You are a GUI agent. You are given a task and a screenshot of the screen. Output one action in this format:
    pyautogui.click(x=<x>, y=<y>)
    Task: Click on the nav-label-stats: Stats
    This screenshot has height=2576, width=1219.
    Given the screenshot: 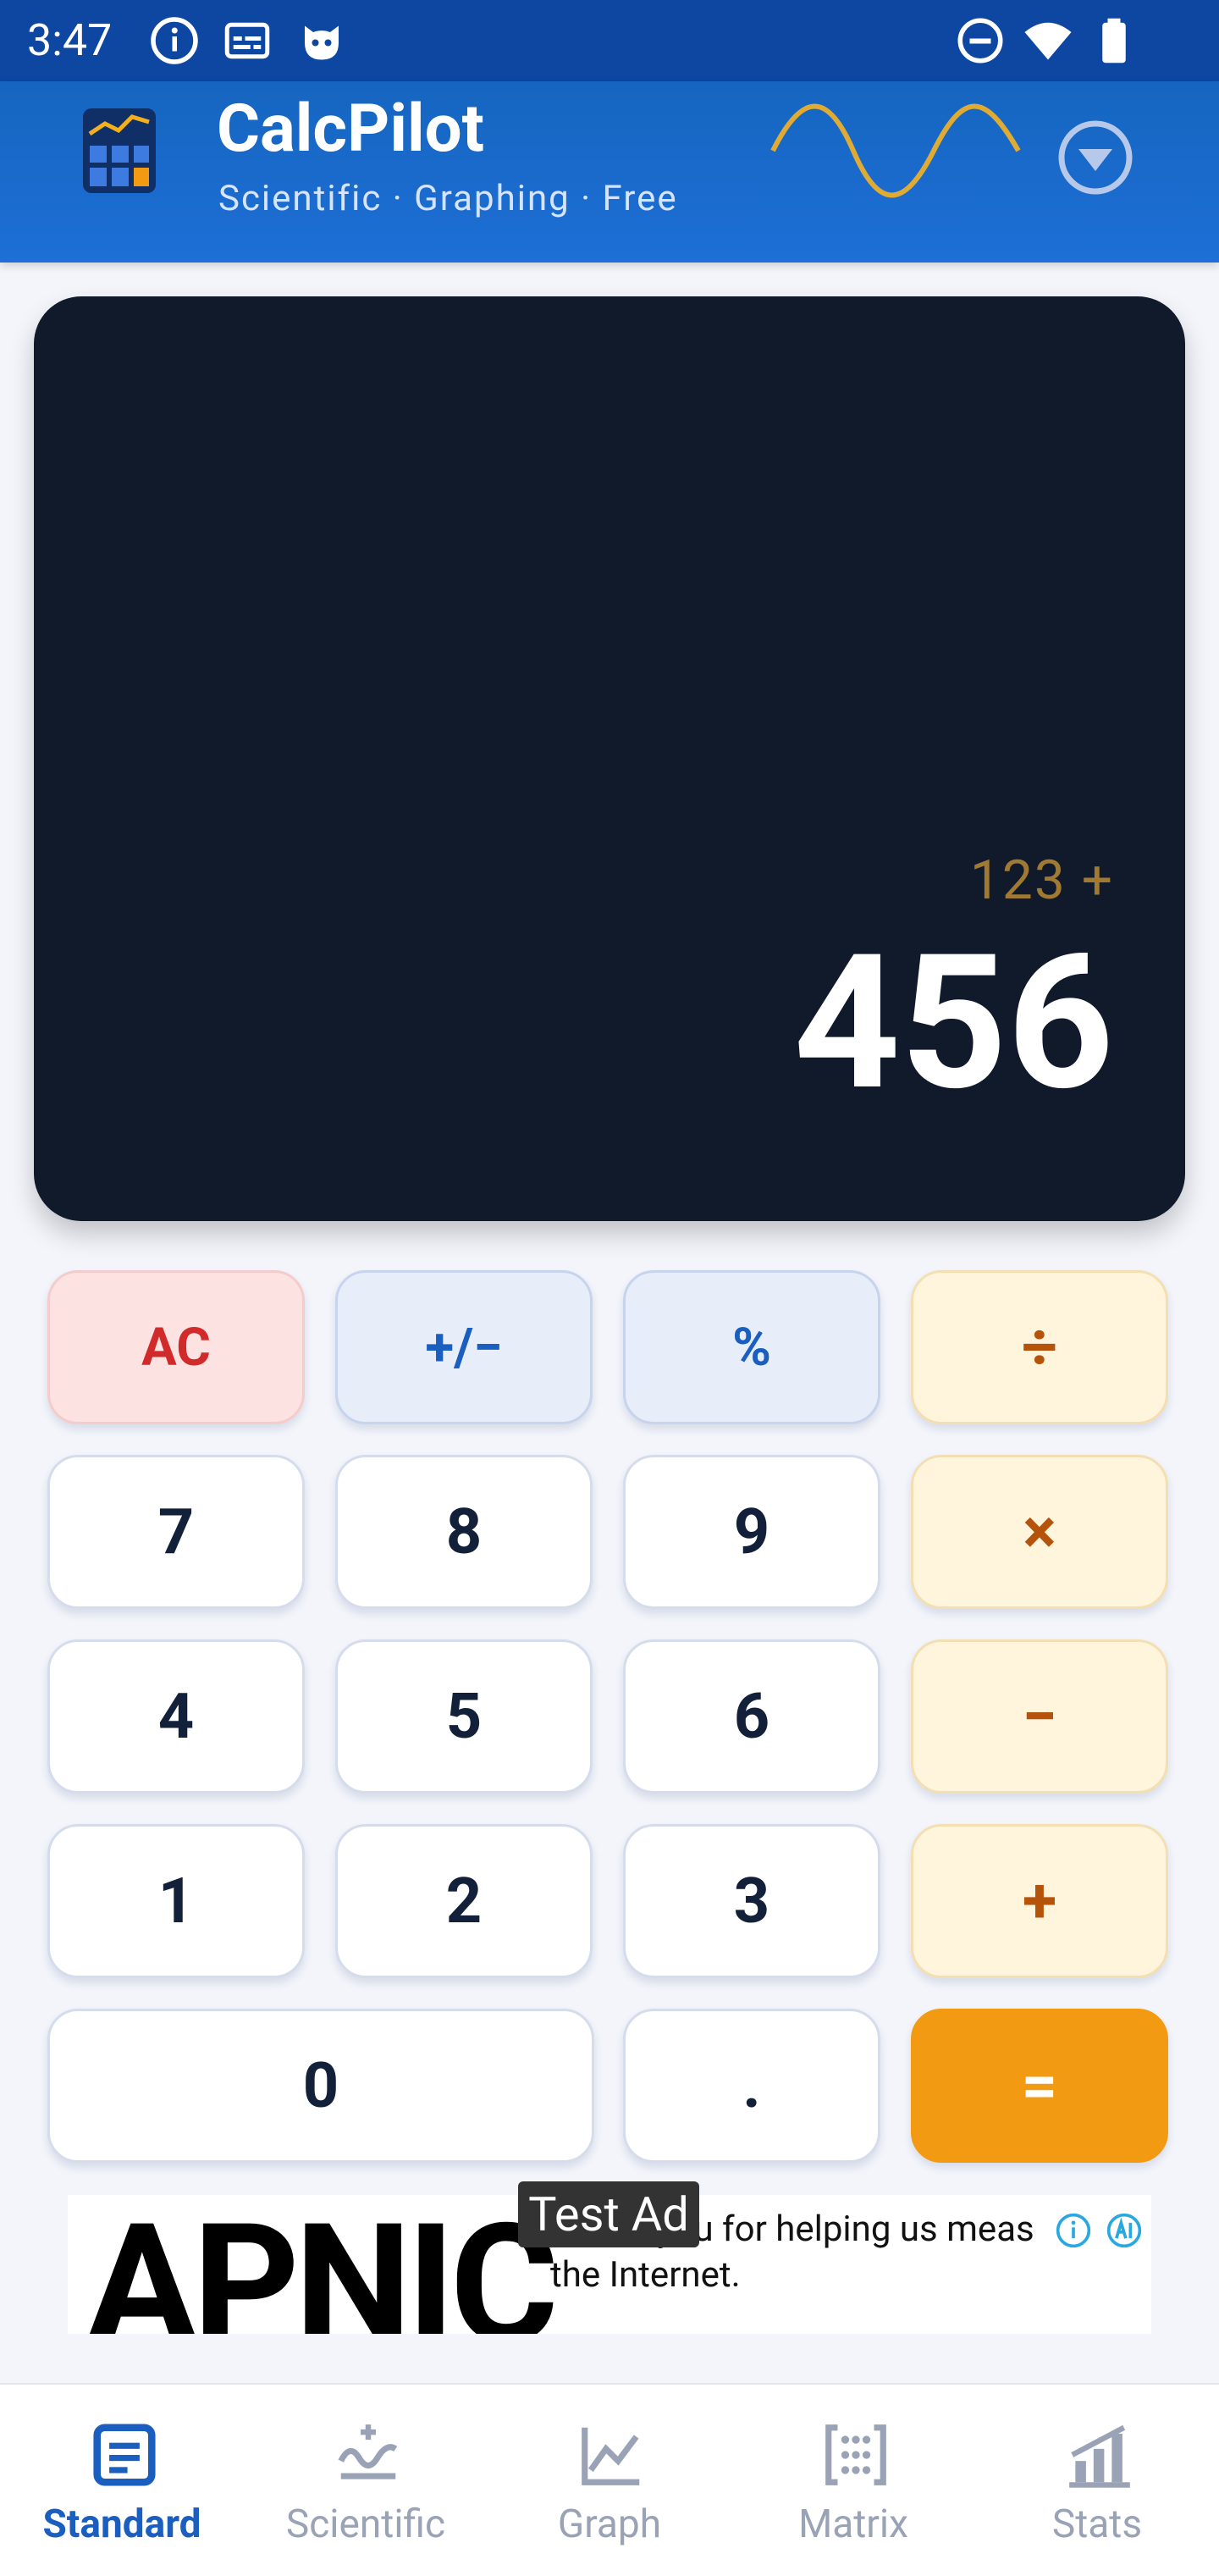 What is the action you would take?
    pyautogui.click(x=1097, y=2524)
    